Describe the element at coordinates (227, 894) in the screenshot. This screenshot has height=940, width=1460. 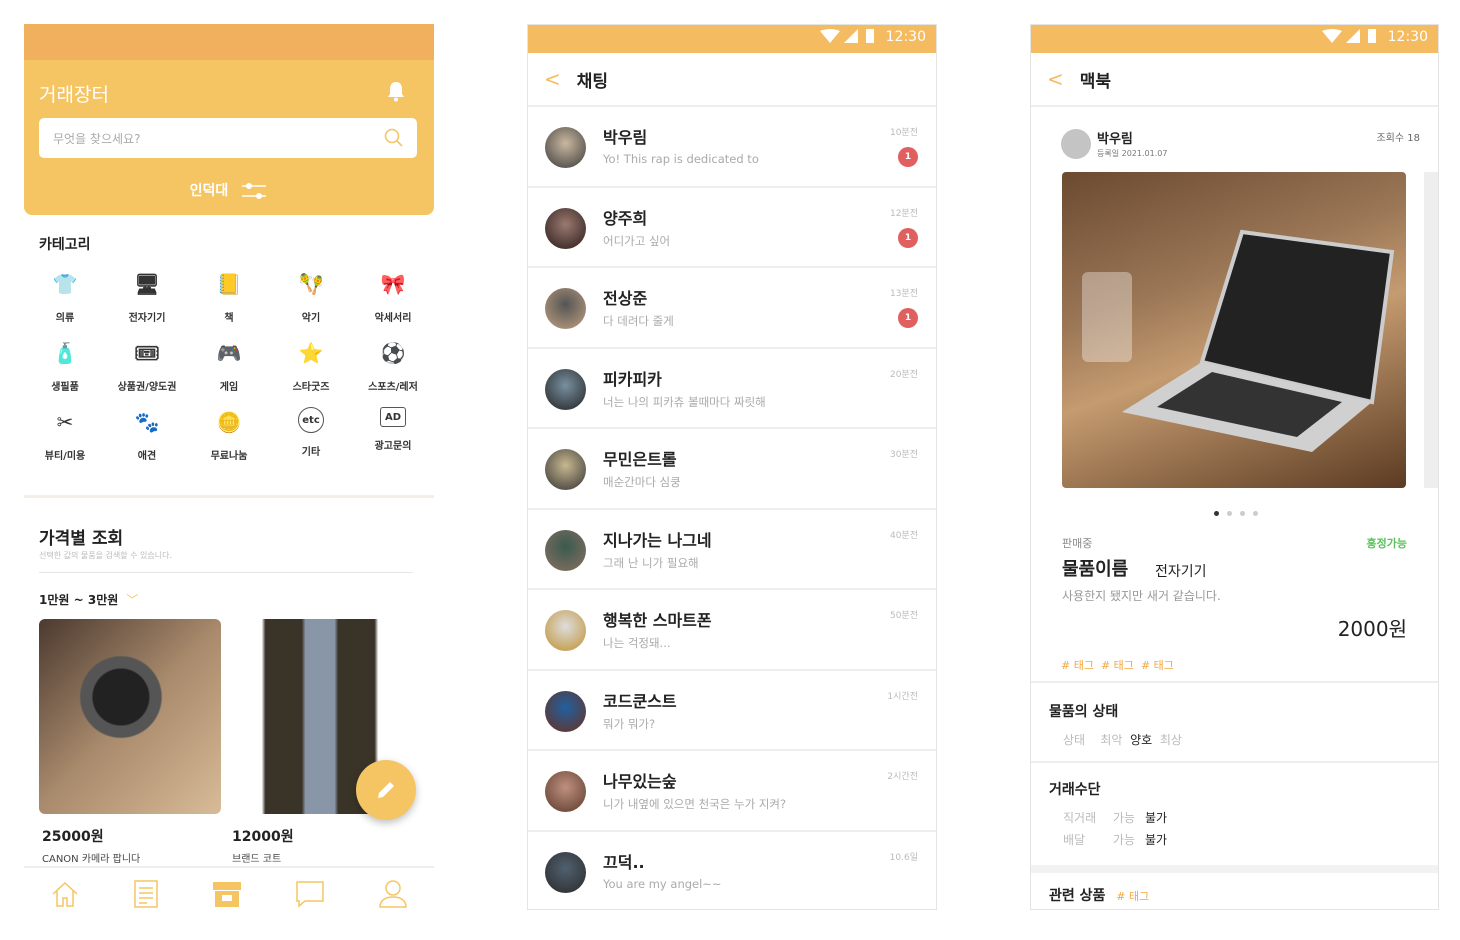
I see `store-icon` at that location.